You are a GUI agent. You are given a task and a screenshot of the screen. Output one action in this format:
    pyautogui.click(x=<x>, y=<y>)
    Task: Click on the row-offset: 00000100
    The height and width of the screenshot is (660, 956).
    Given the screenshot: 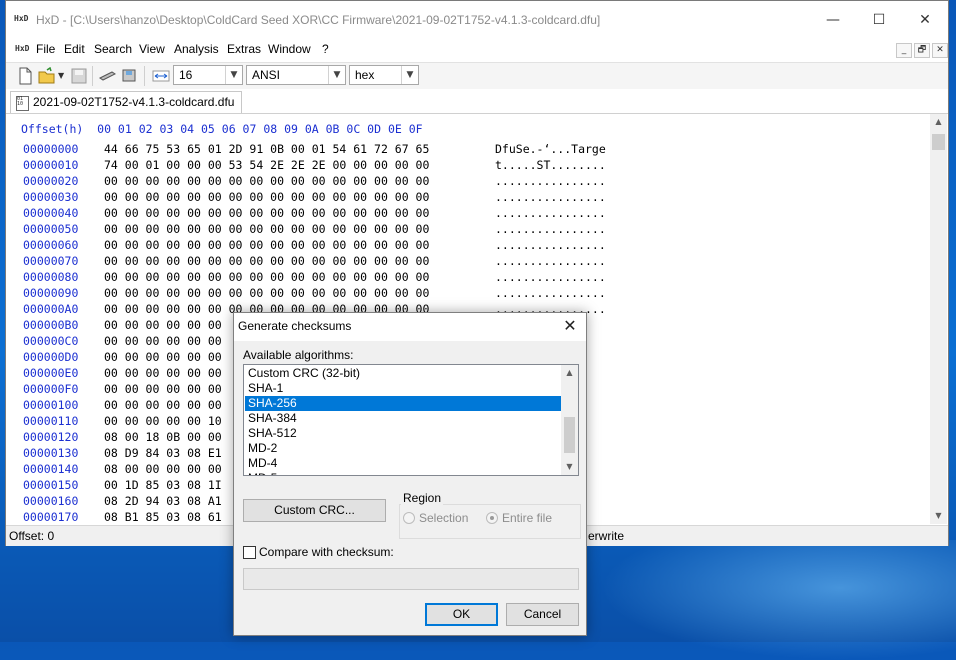 What is the action you would take?
    pyautogui.click(x=51, y=405)
    